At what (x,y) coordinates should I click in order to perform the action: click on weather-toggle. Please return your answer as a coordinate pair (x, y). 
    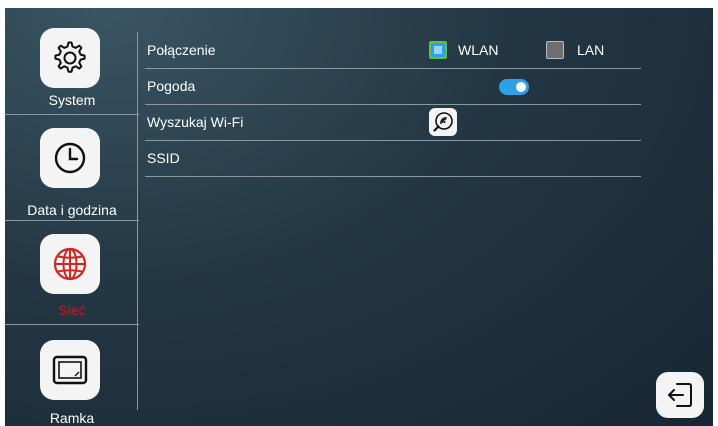
    Looking at the image, I should click on (514, 87).